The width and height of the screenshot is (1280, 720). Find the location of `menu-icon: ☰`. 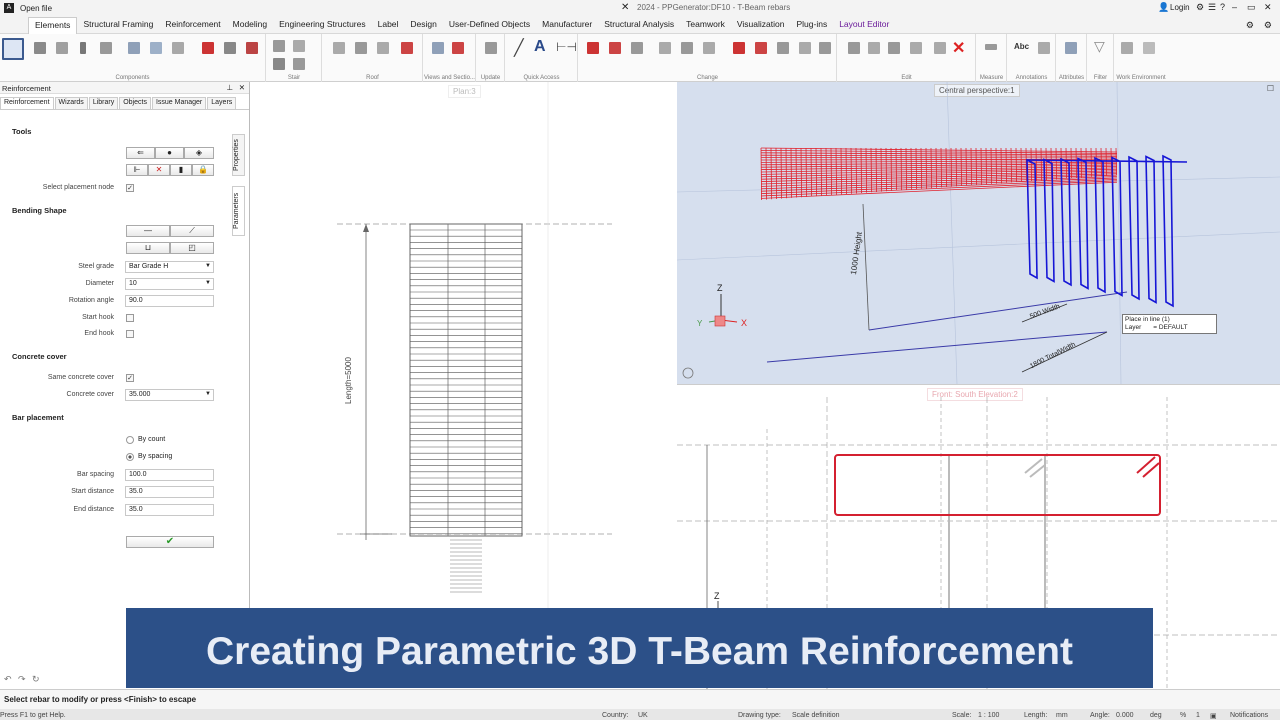

menu-icon: ☰ is located at coordinates (1212, 7).